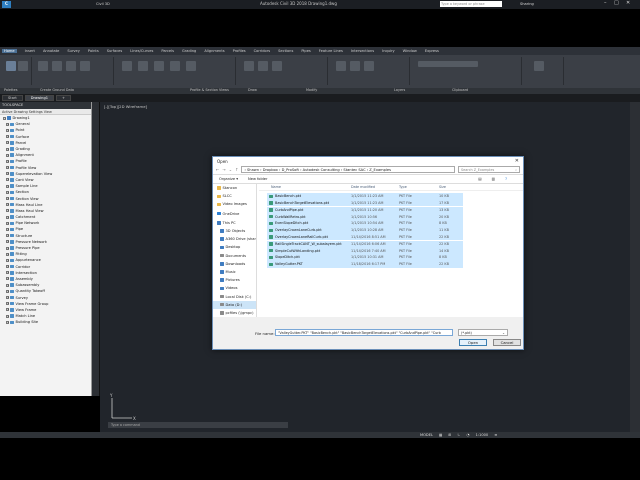 The width and height of the screenshot is (640, 480). I want to click on rotate-icon, so click(369, 66).